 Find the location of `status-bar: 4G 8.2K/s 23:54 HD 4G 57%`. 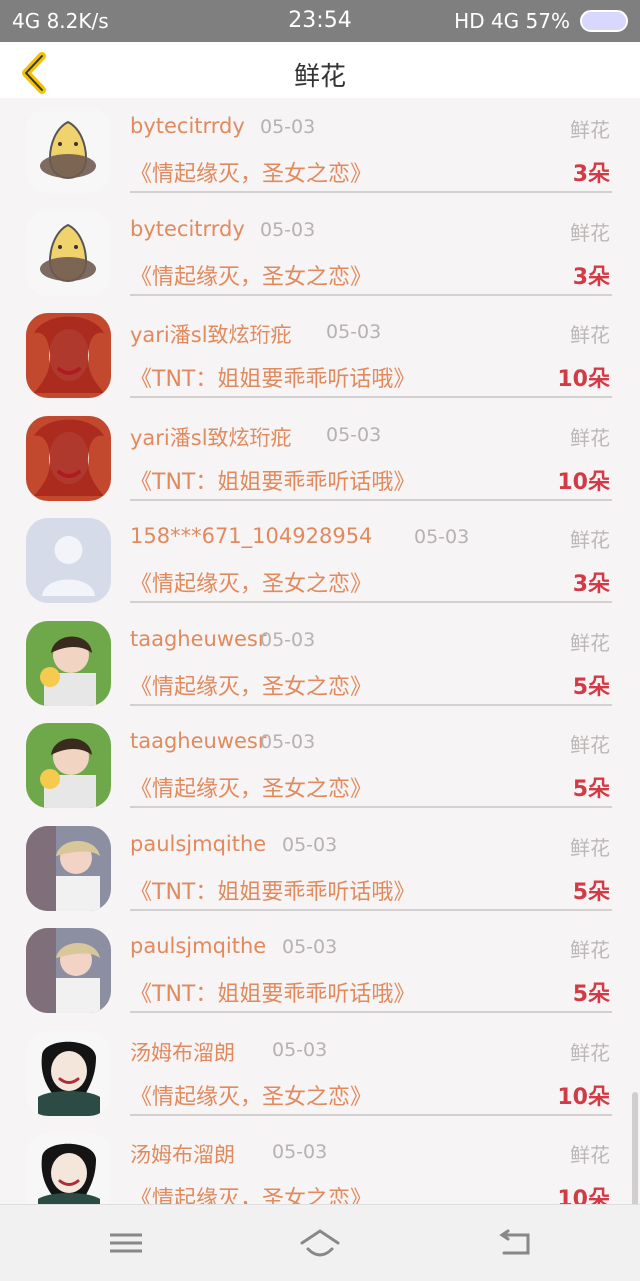

status-bar: 4G 8.2K/s 23:54 HD 4G 57% is located at coordinates (320, 21).